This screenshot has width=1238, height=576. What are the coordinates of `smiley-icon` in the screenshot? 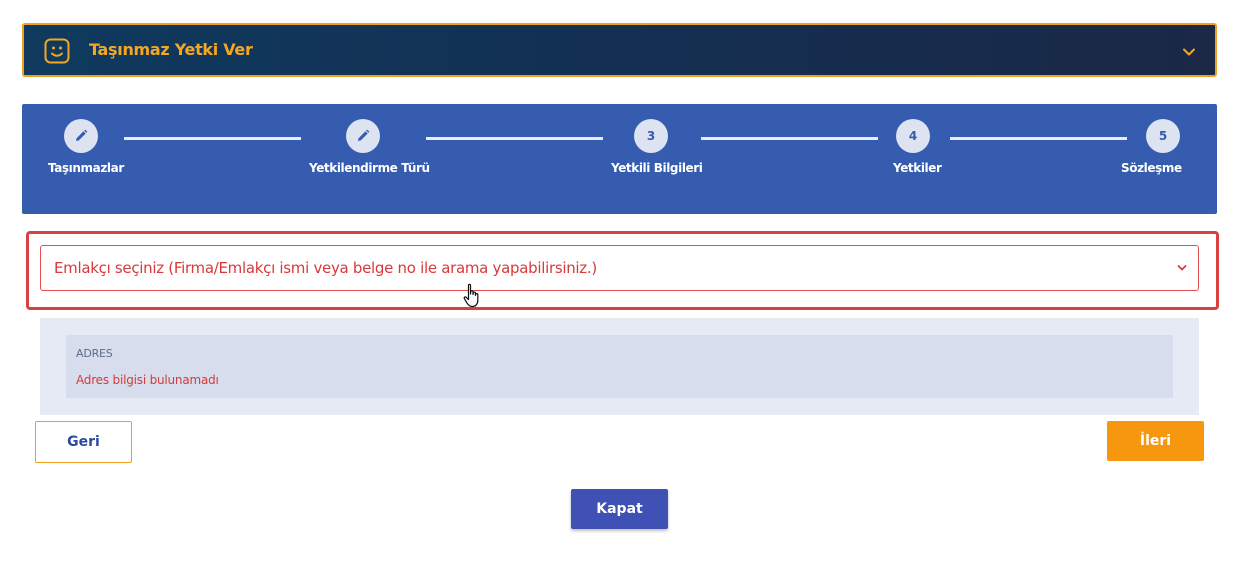 It's located at (57, 51).